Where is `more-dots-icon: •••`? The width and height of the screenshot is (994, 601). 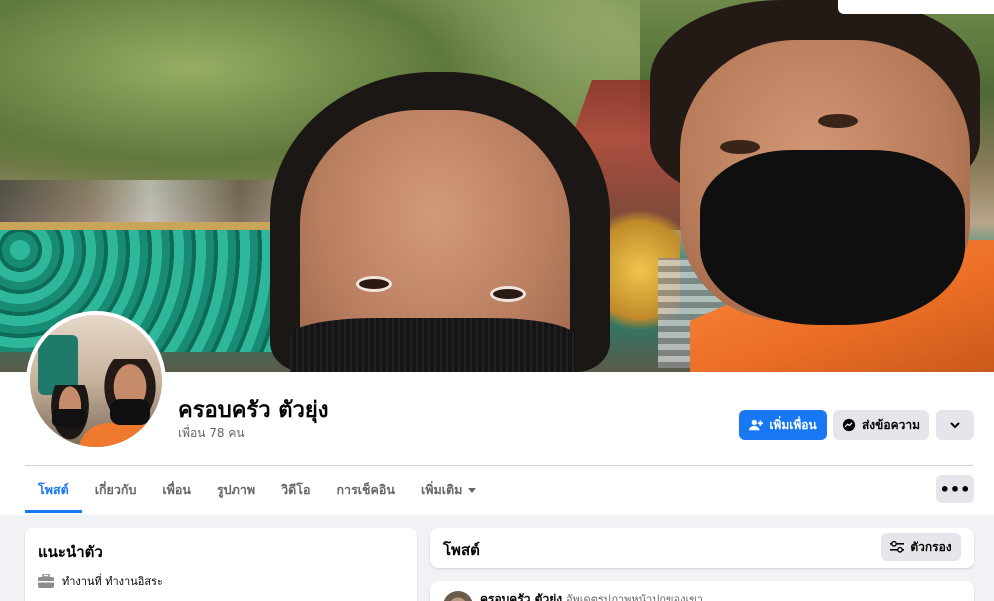
more-dots-icon: ••• is located at coordinates (955, 489).